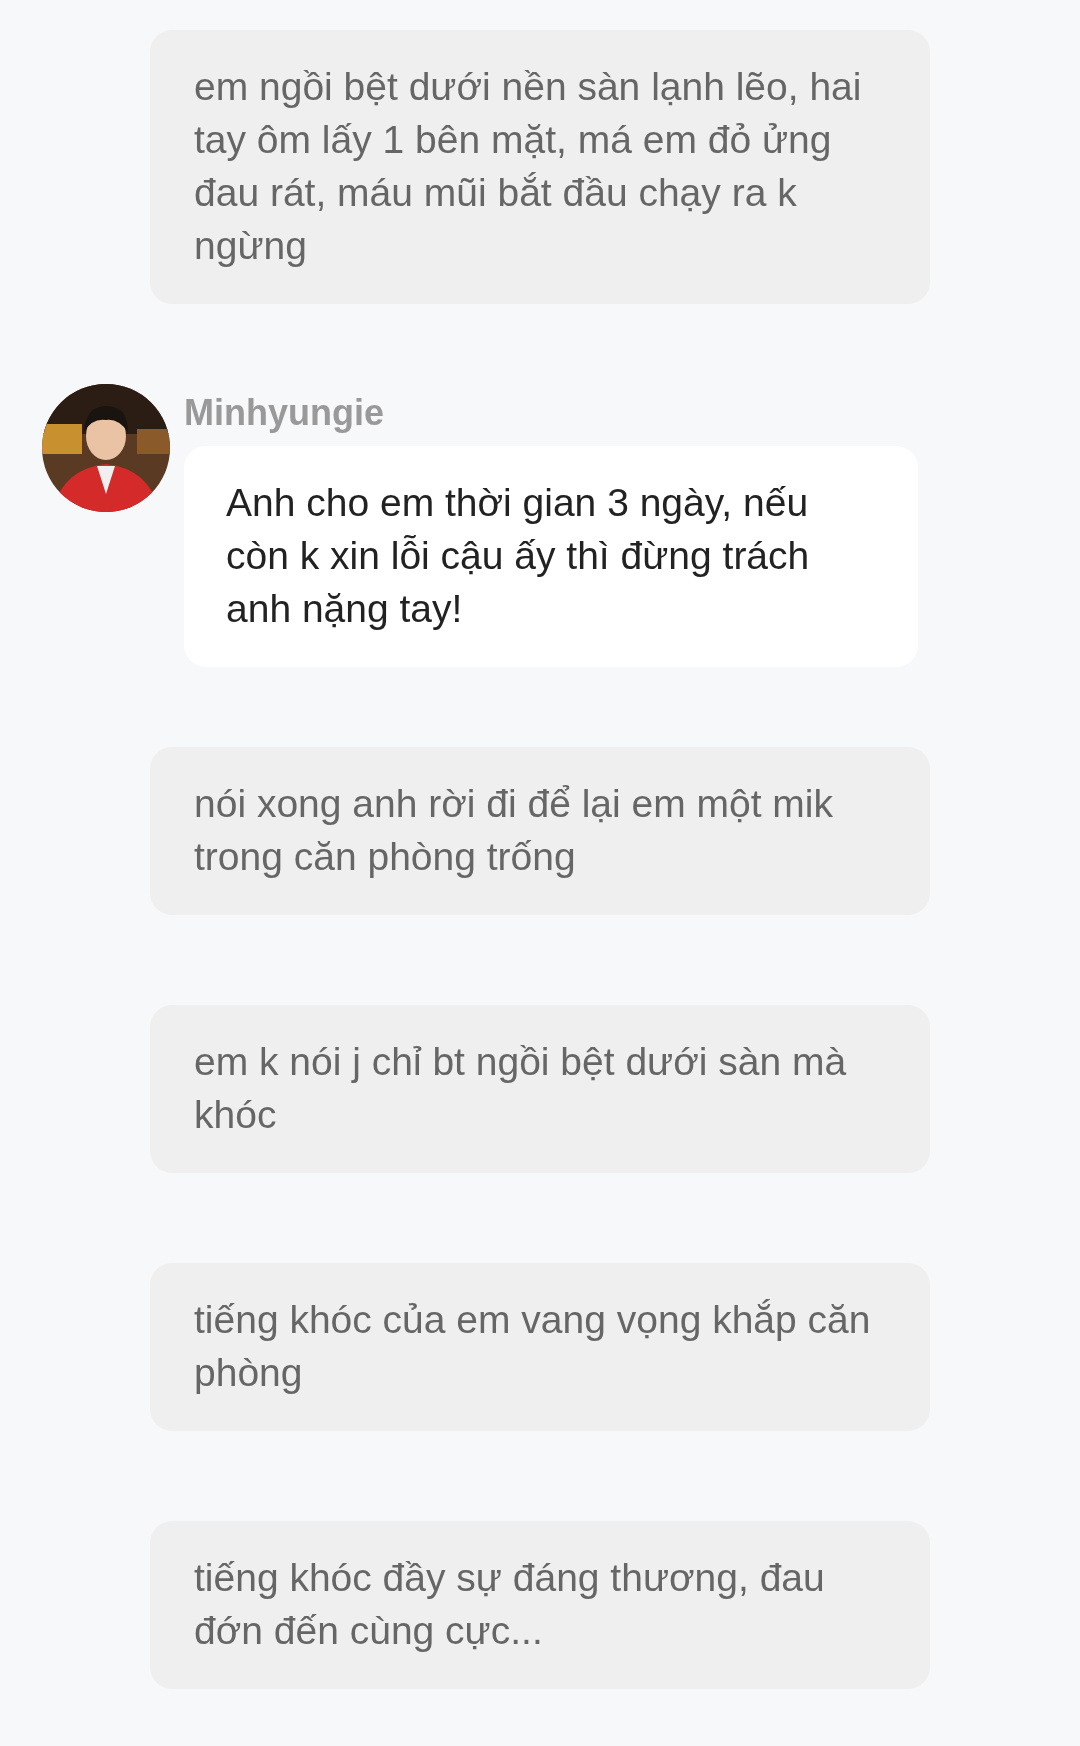 This screenshot has width=1080, height=1746. What do you see at coordinates (540, 1089) in the screenshot?
I see `narration-bubble: em k nói j chỉ bt ngồi bệt dưới sàn mà khóc` at bounding box center [540, 1089].